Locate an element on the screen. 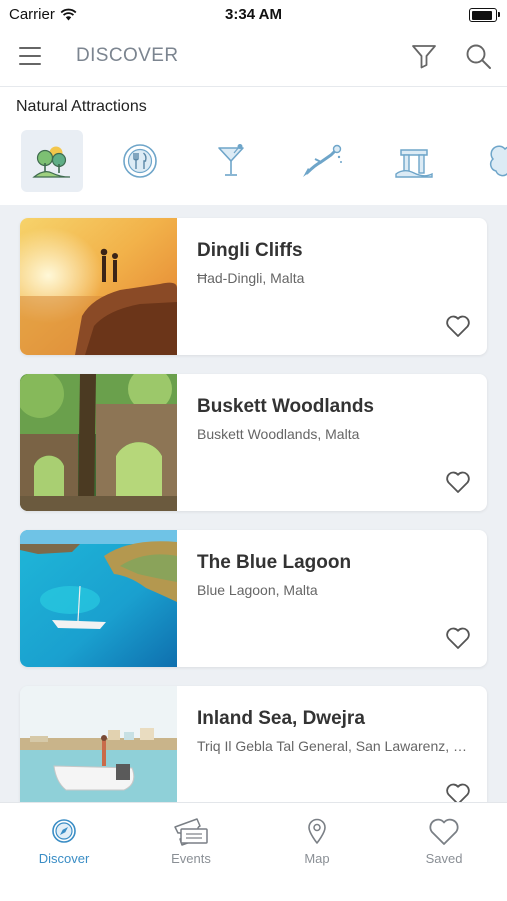 The height and width of the screenshot is (901, 507). cloud-icon is located at coordinates (498, 161).